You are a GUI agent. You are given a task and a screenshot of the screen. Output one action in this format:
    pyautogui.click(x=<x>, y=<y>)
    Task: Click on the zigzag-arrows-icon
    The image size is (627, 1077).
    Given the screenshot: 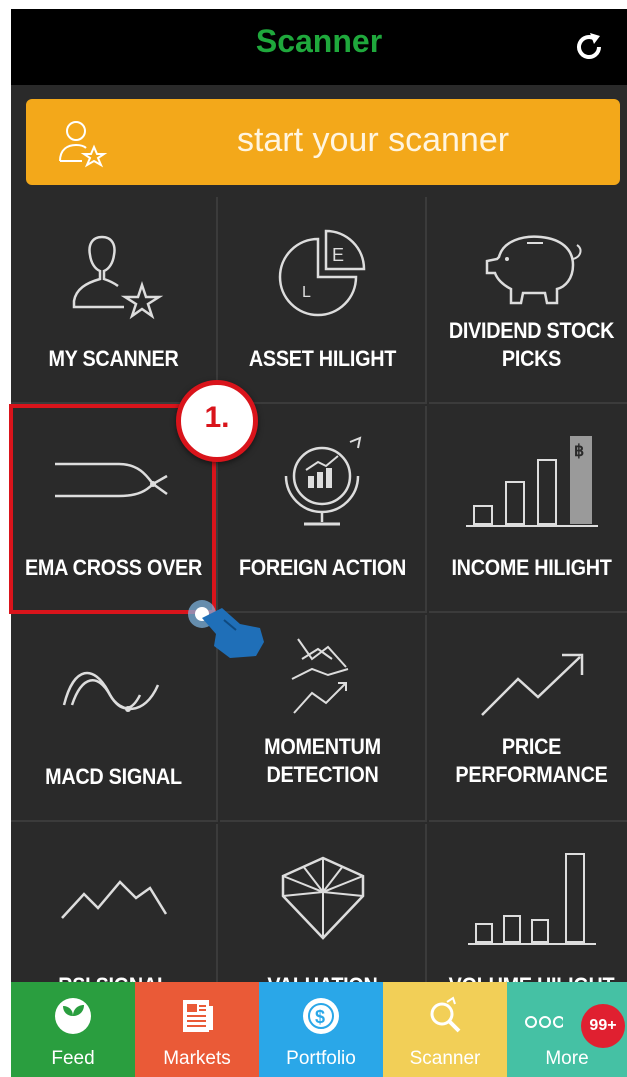 What is the action you would take?
    pyautogui.click(x=319, y=676)
    